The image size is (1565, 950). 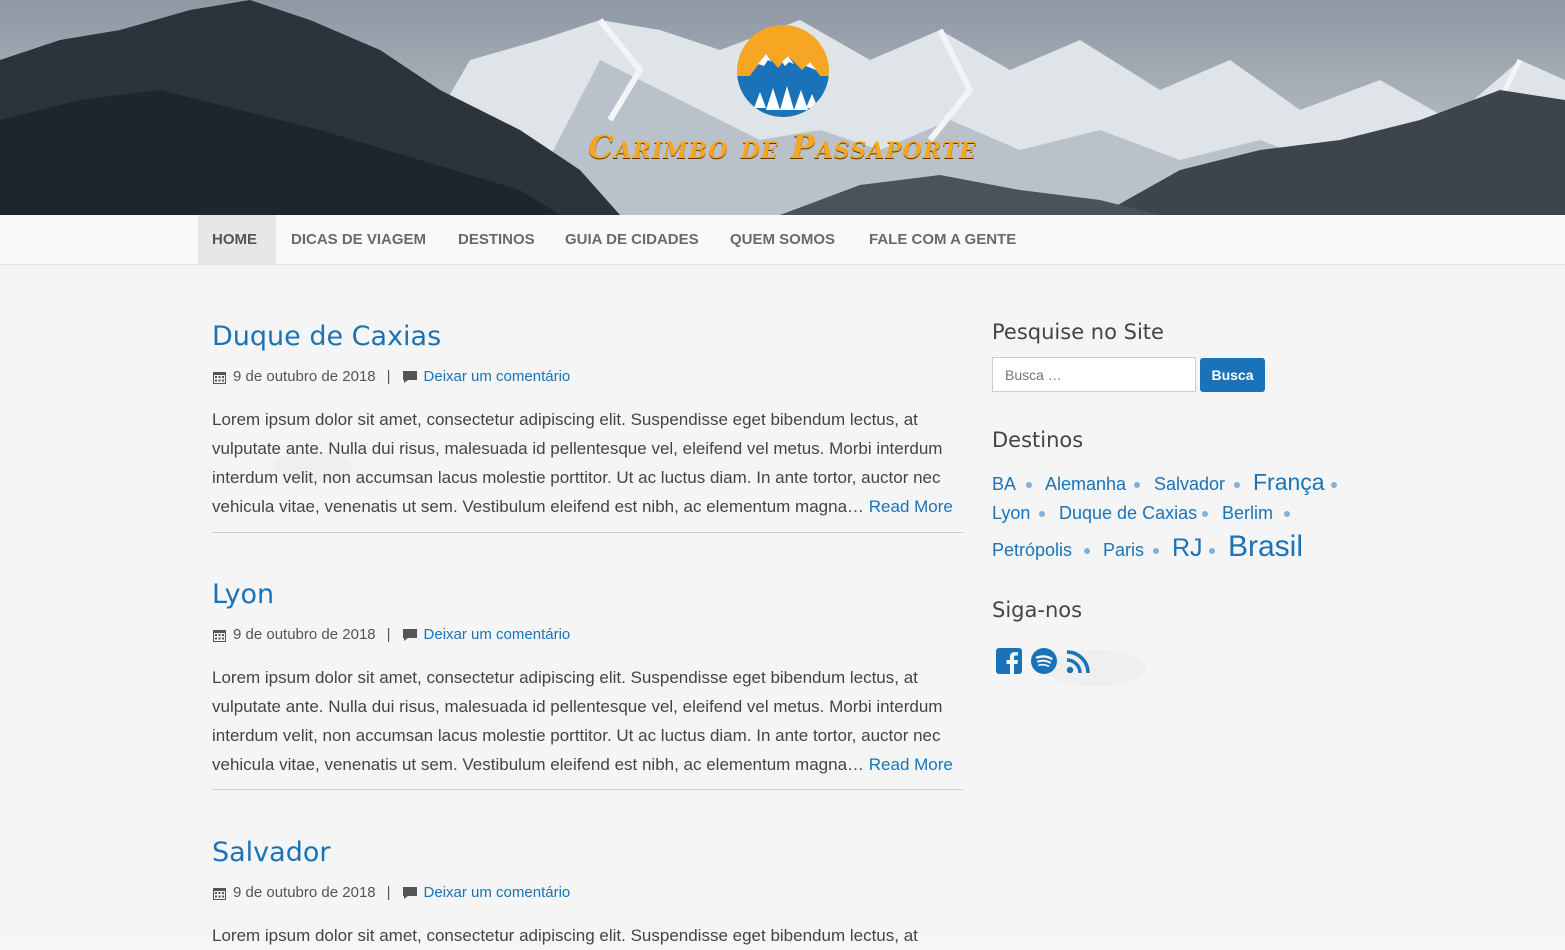 What do you see at coordinates (1044, 661) in the screenshot?
I see `spotify-icon` at bounding box center [1044, 661].